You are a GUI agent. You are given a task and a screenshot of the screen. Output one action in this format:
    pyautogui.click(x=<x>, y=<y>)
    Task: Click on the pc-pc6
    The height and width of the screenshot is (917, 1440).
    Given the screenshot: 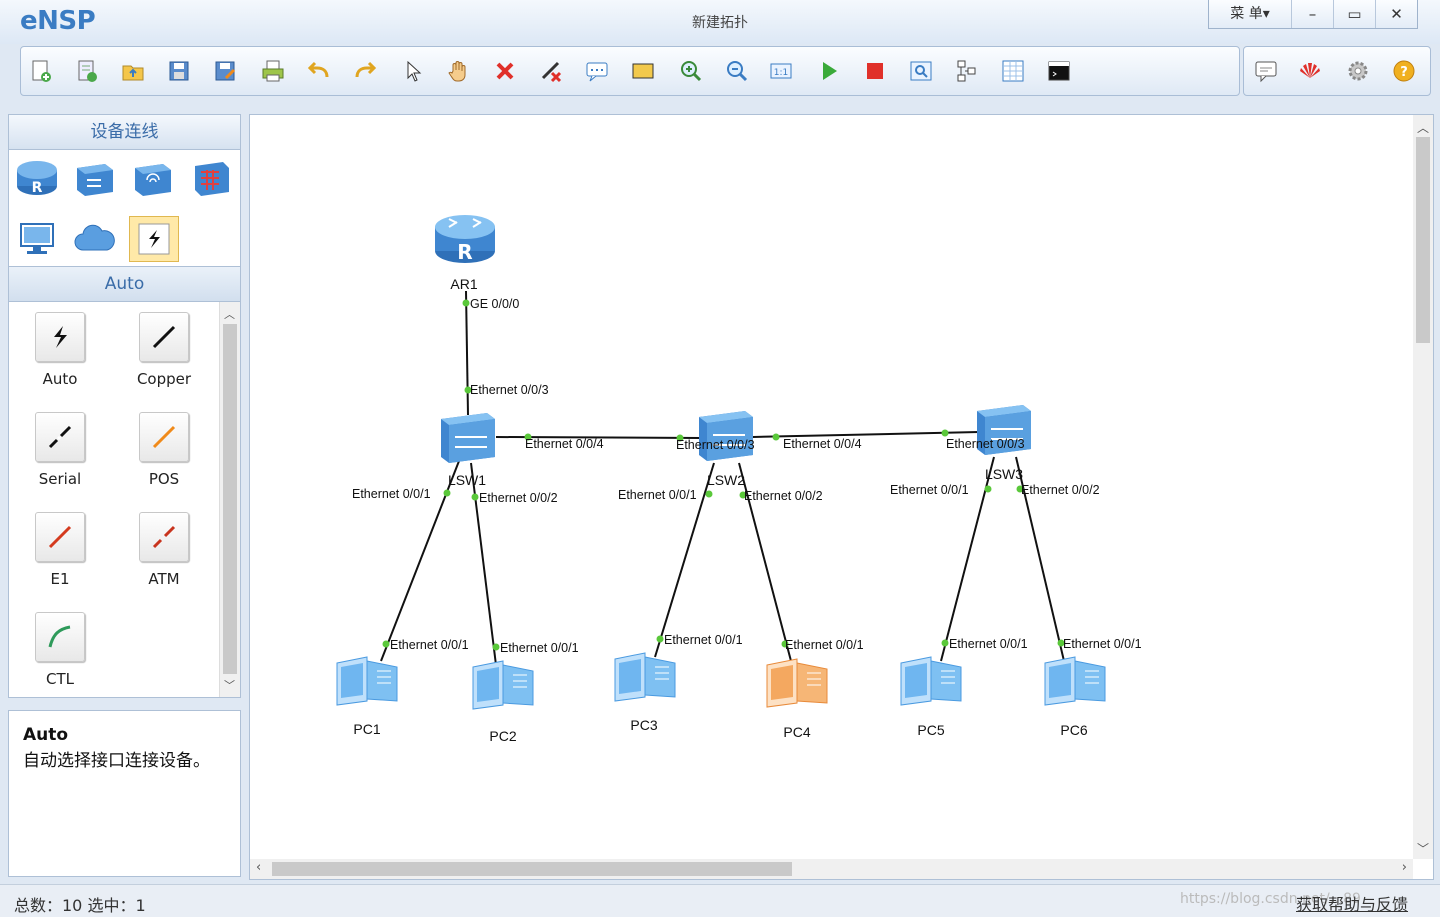 What is the action you would take?
    pyautogui.click(x=1075, y=681)
    